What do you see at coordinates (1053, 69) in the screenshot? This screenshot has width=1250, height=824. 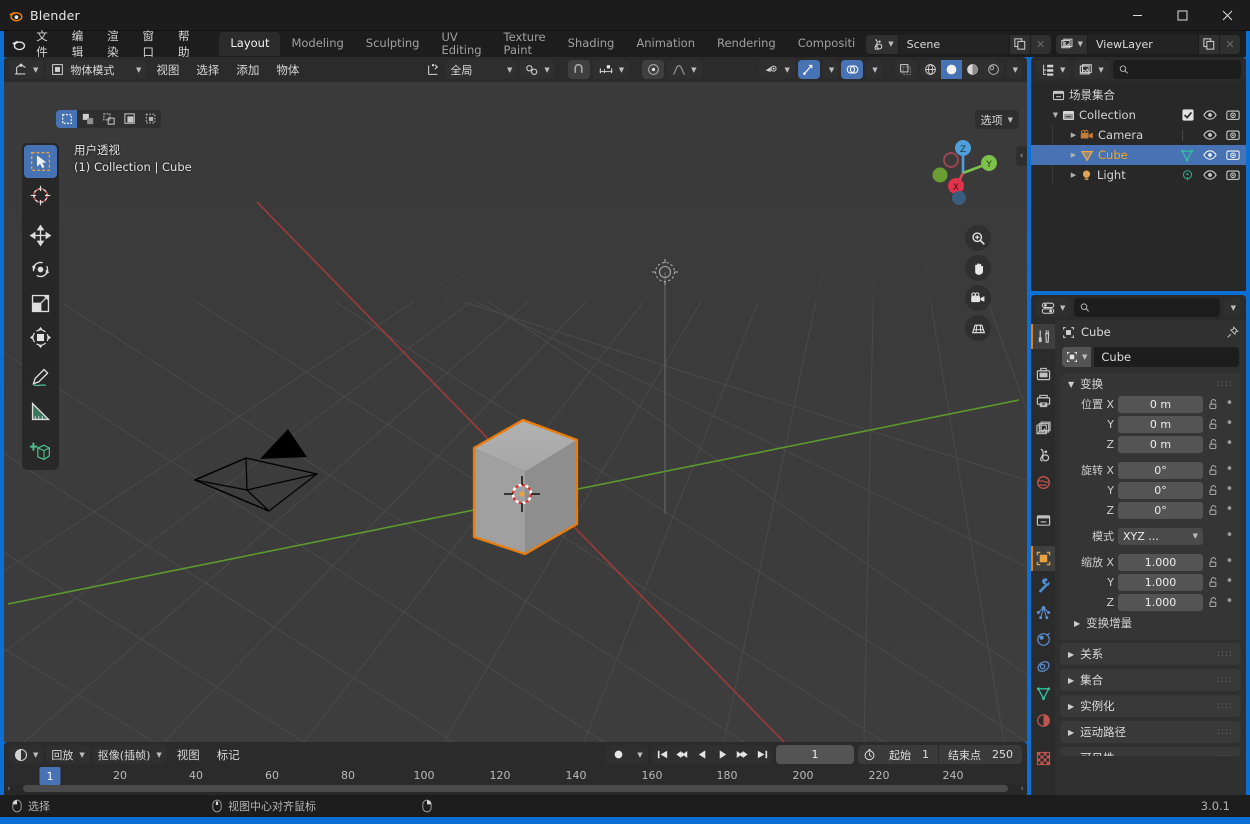 I see `outliner-editor-type-button: ▼` at bounding box center [1053, 69].